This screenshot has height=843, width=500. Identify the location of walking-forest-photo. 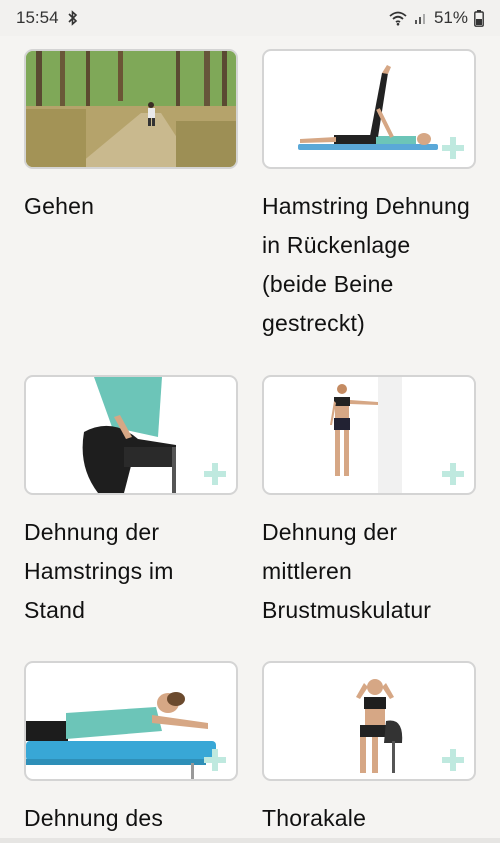
(131, 109).